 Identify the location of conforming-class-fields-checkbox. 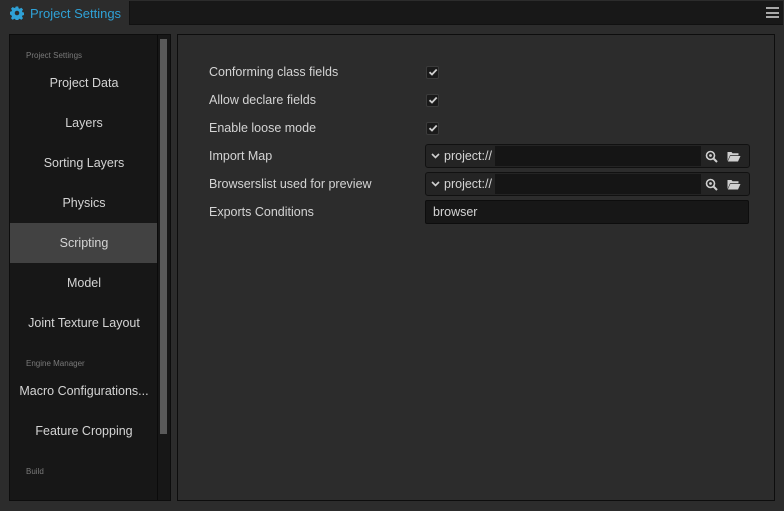
(432, 72).